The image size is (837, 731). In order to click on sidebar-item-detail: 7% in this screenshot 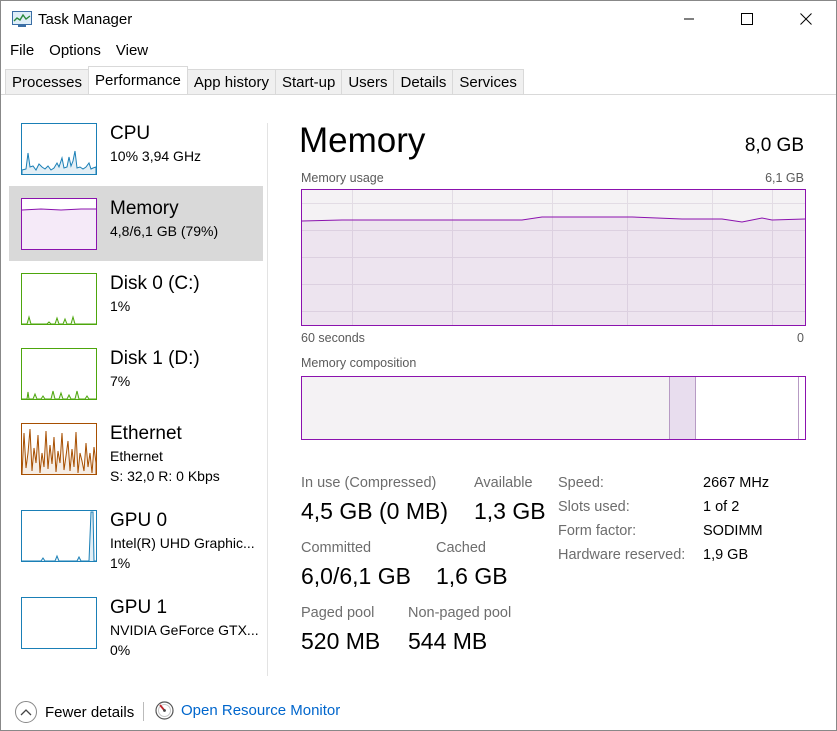, I will do `click(120, 381)`.